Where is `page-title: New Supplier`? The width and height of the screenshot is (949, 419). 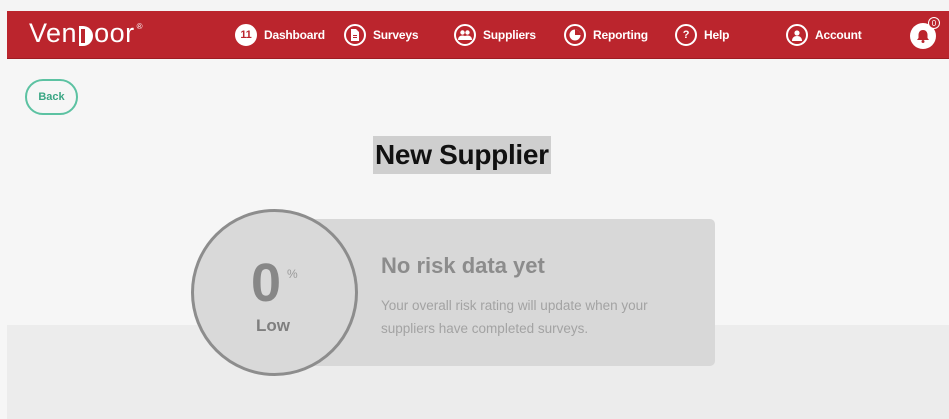
page-title: New Supplier is located at coordinates (462, 155).